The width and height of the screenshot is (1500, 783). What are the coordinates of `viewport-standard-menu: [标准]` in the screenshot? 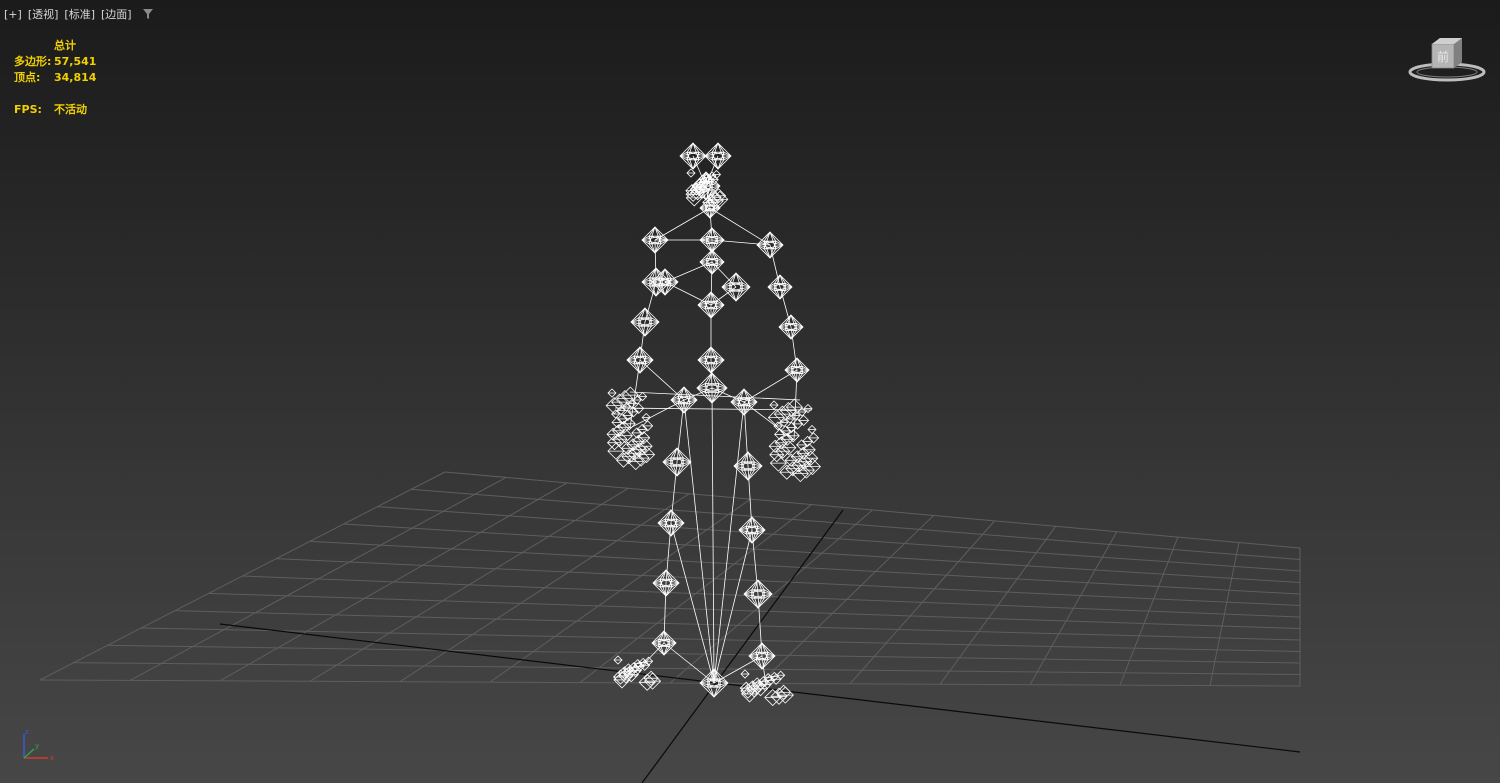 It's located at (79, 14).